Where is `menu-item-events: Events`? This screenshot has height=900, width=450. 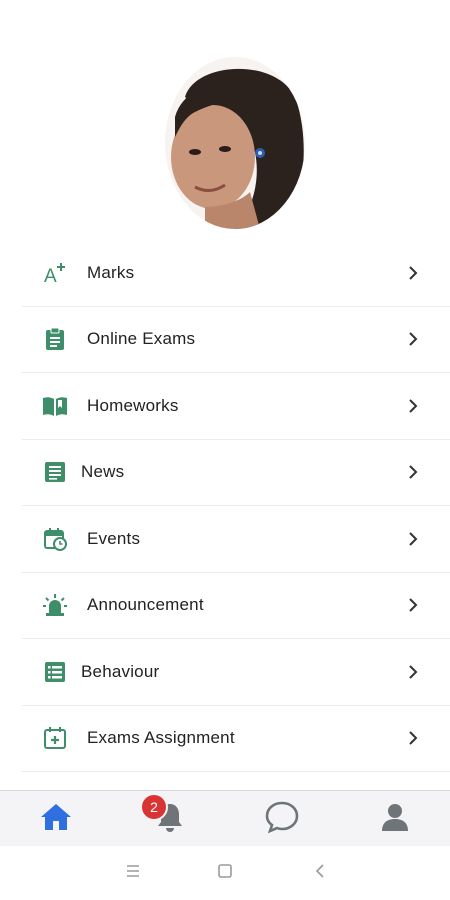 menu-item-events: Events is located at coordinates (236, 539).